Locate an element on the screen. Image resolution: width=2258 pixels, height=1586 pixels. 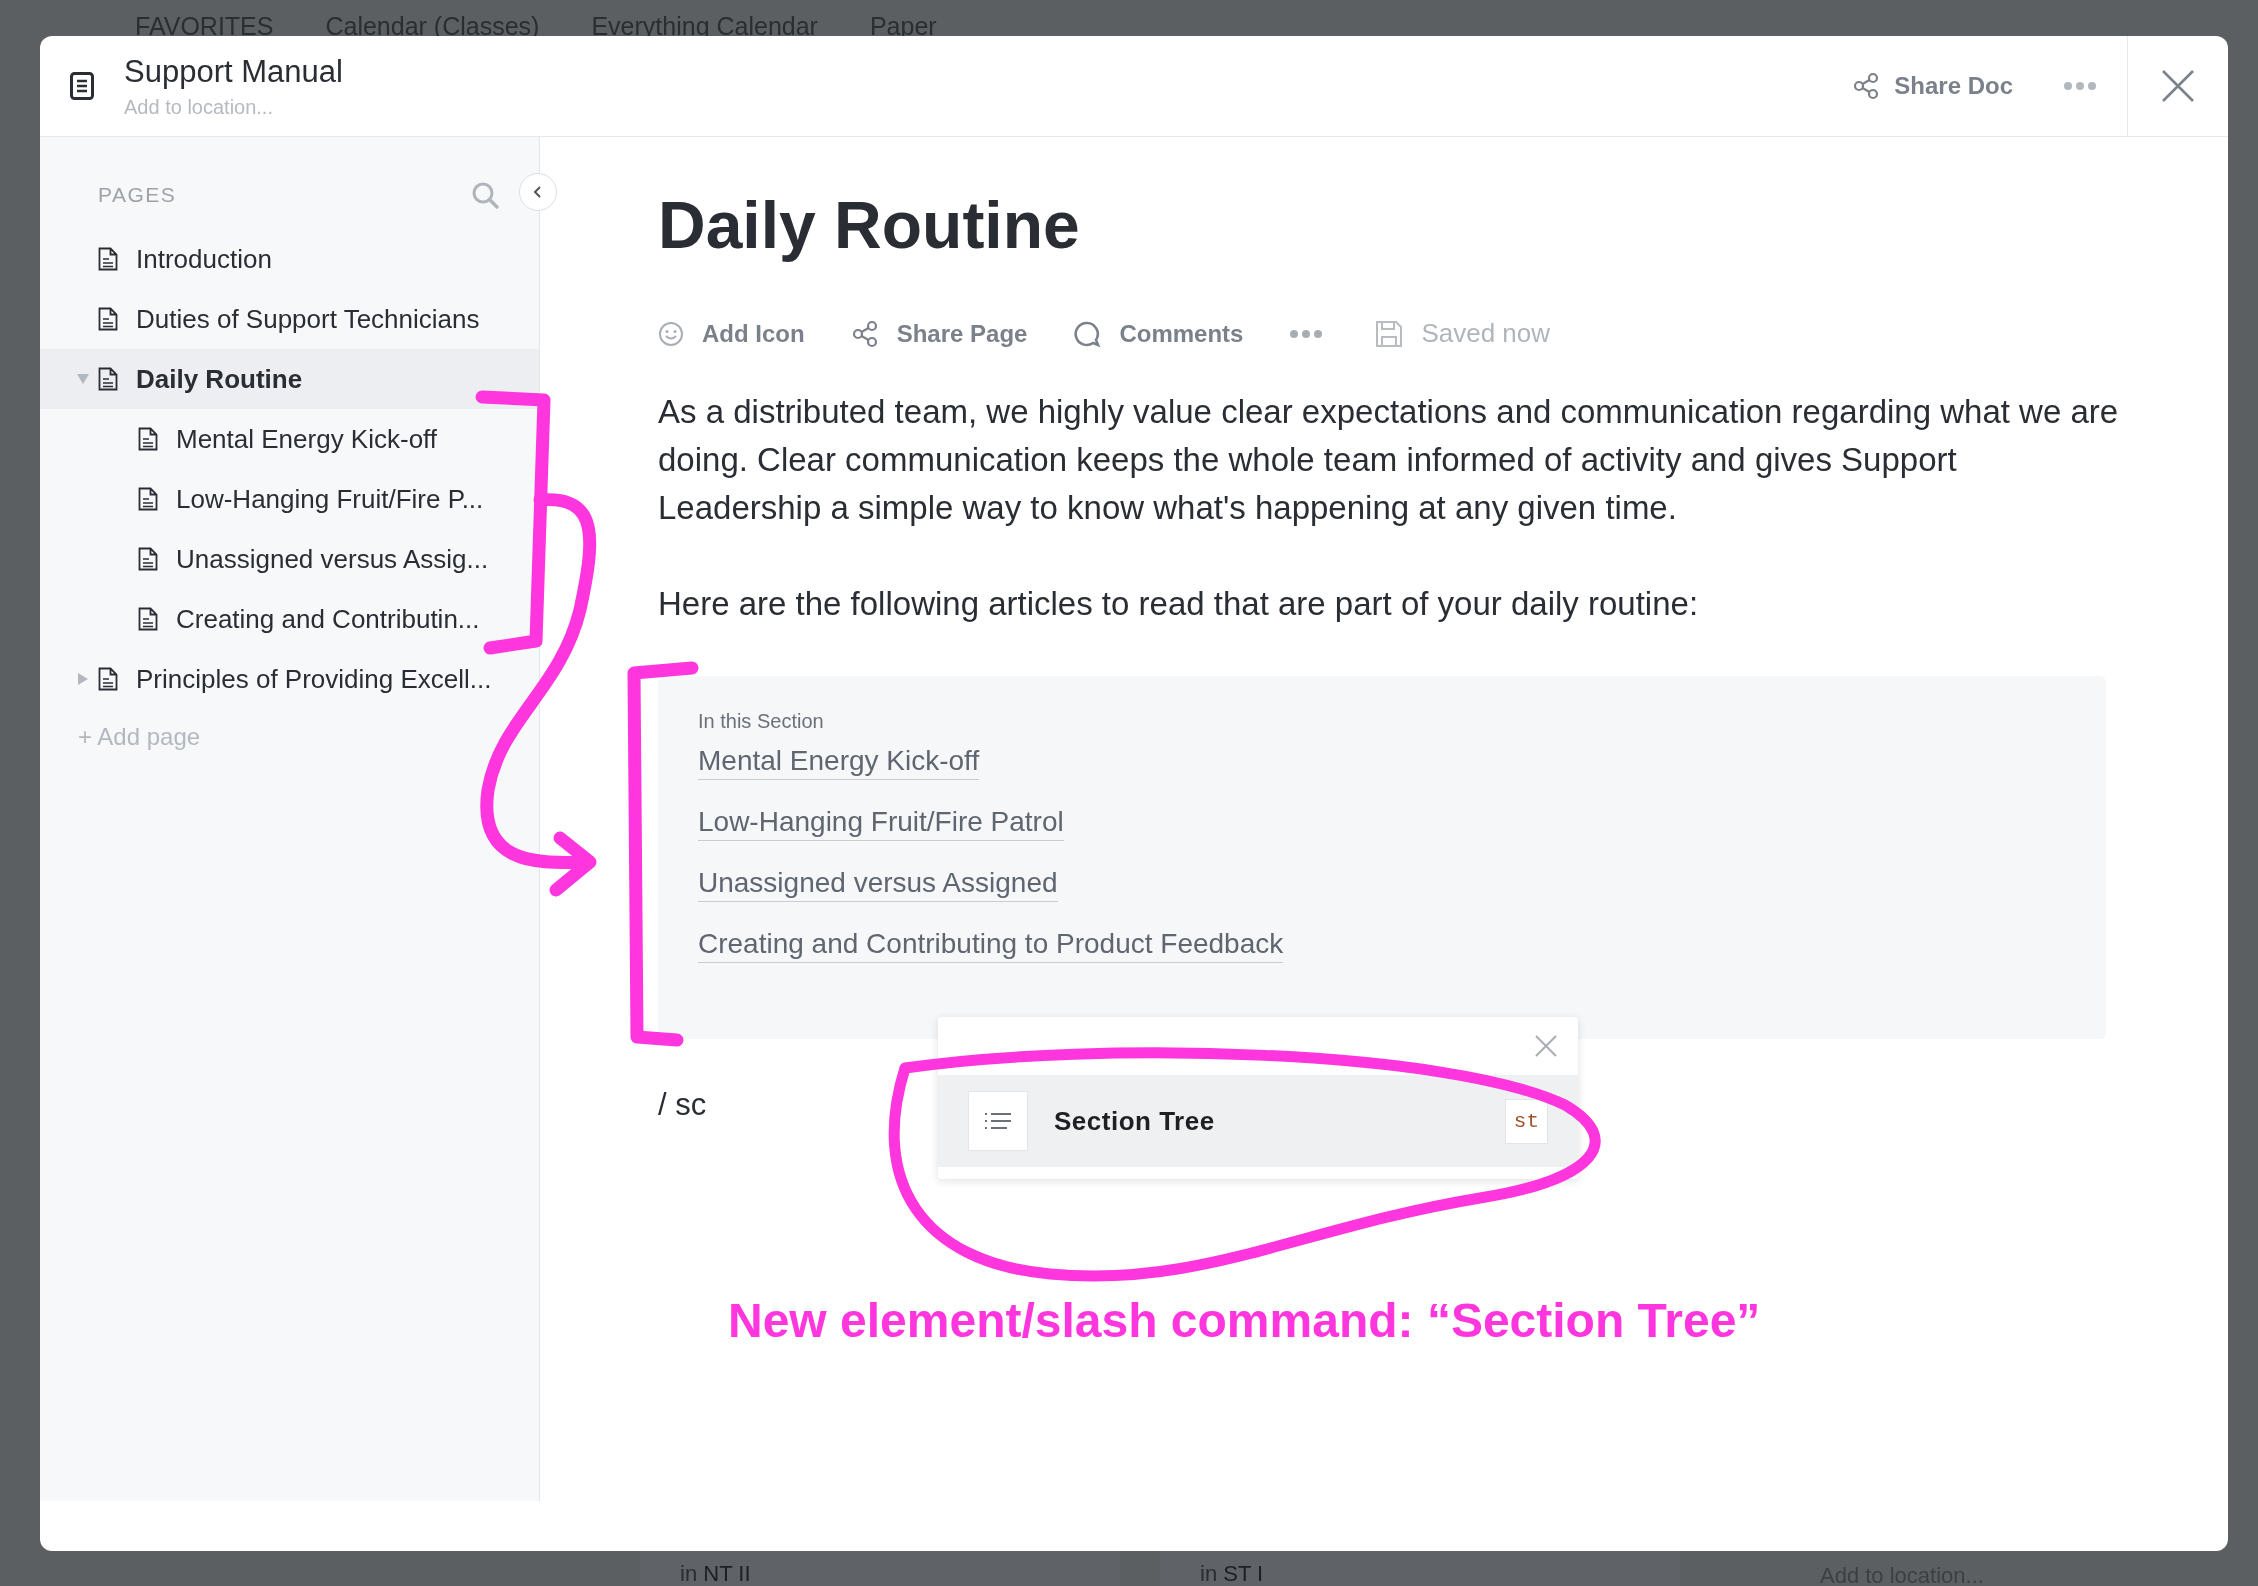
paragraph: Here are the following articles to read that are part of your daily routine: is located at coordinates (1179, 603).